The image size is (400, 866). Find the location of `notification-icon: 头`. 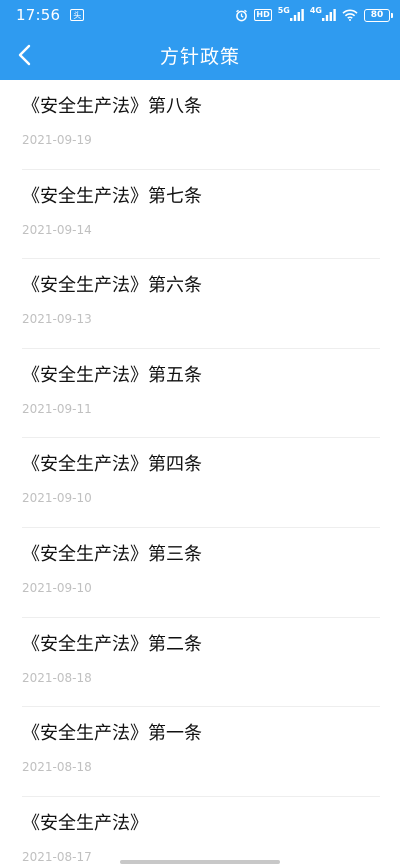

notification-icon: 头 is located at coordinates (77, 15).